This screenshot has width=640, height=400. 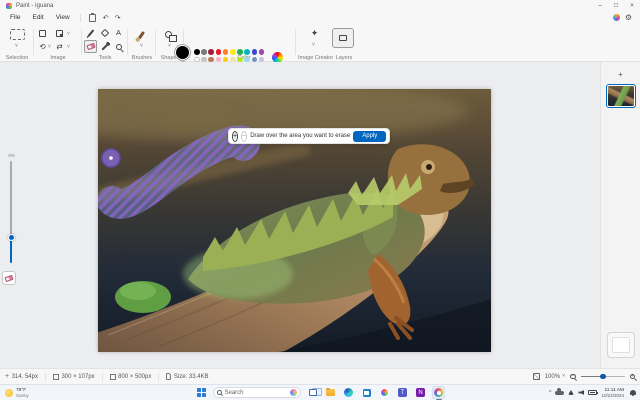 What do you see at coordinates (420, 392) in the screenshot?
I see `onenote-button: N` at bounding box center [420, 392].